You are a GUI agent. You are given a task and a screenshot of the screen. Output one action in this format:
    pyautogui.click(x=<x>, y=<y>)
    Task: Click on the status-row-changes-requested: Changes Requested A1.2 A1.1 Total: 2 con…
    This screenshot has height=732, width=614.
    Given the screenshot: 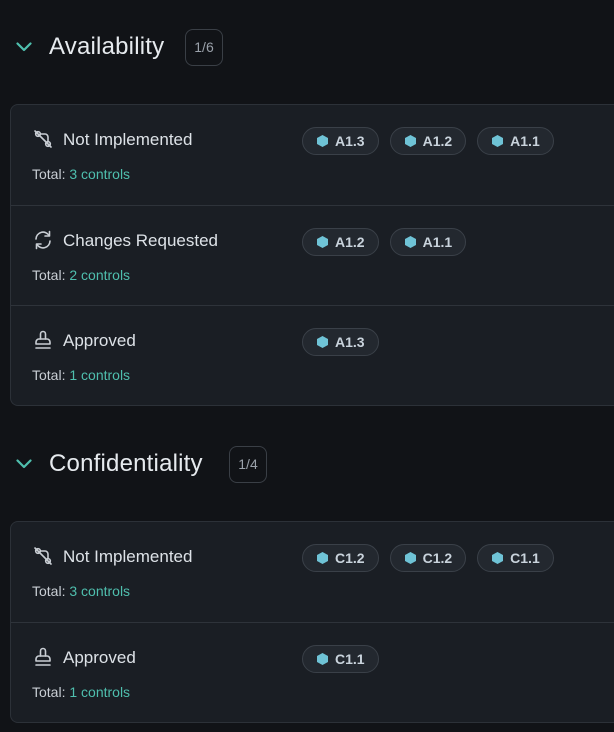 What is the action you would take?
    pyautogui.click(x=312, y=255)
    